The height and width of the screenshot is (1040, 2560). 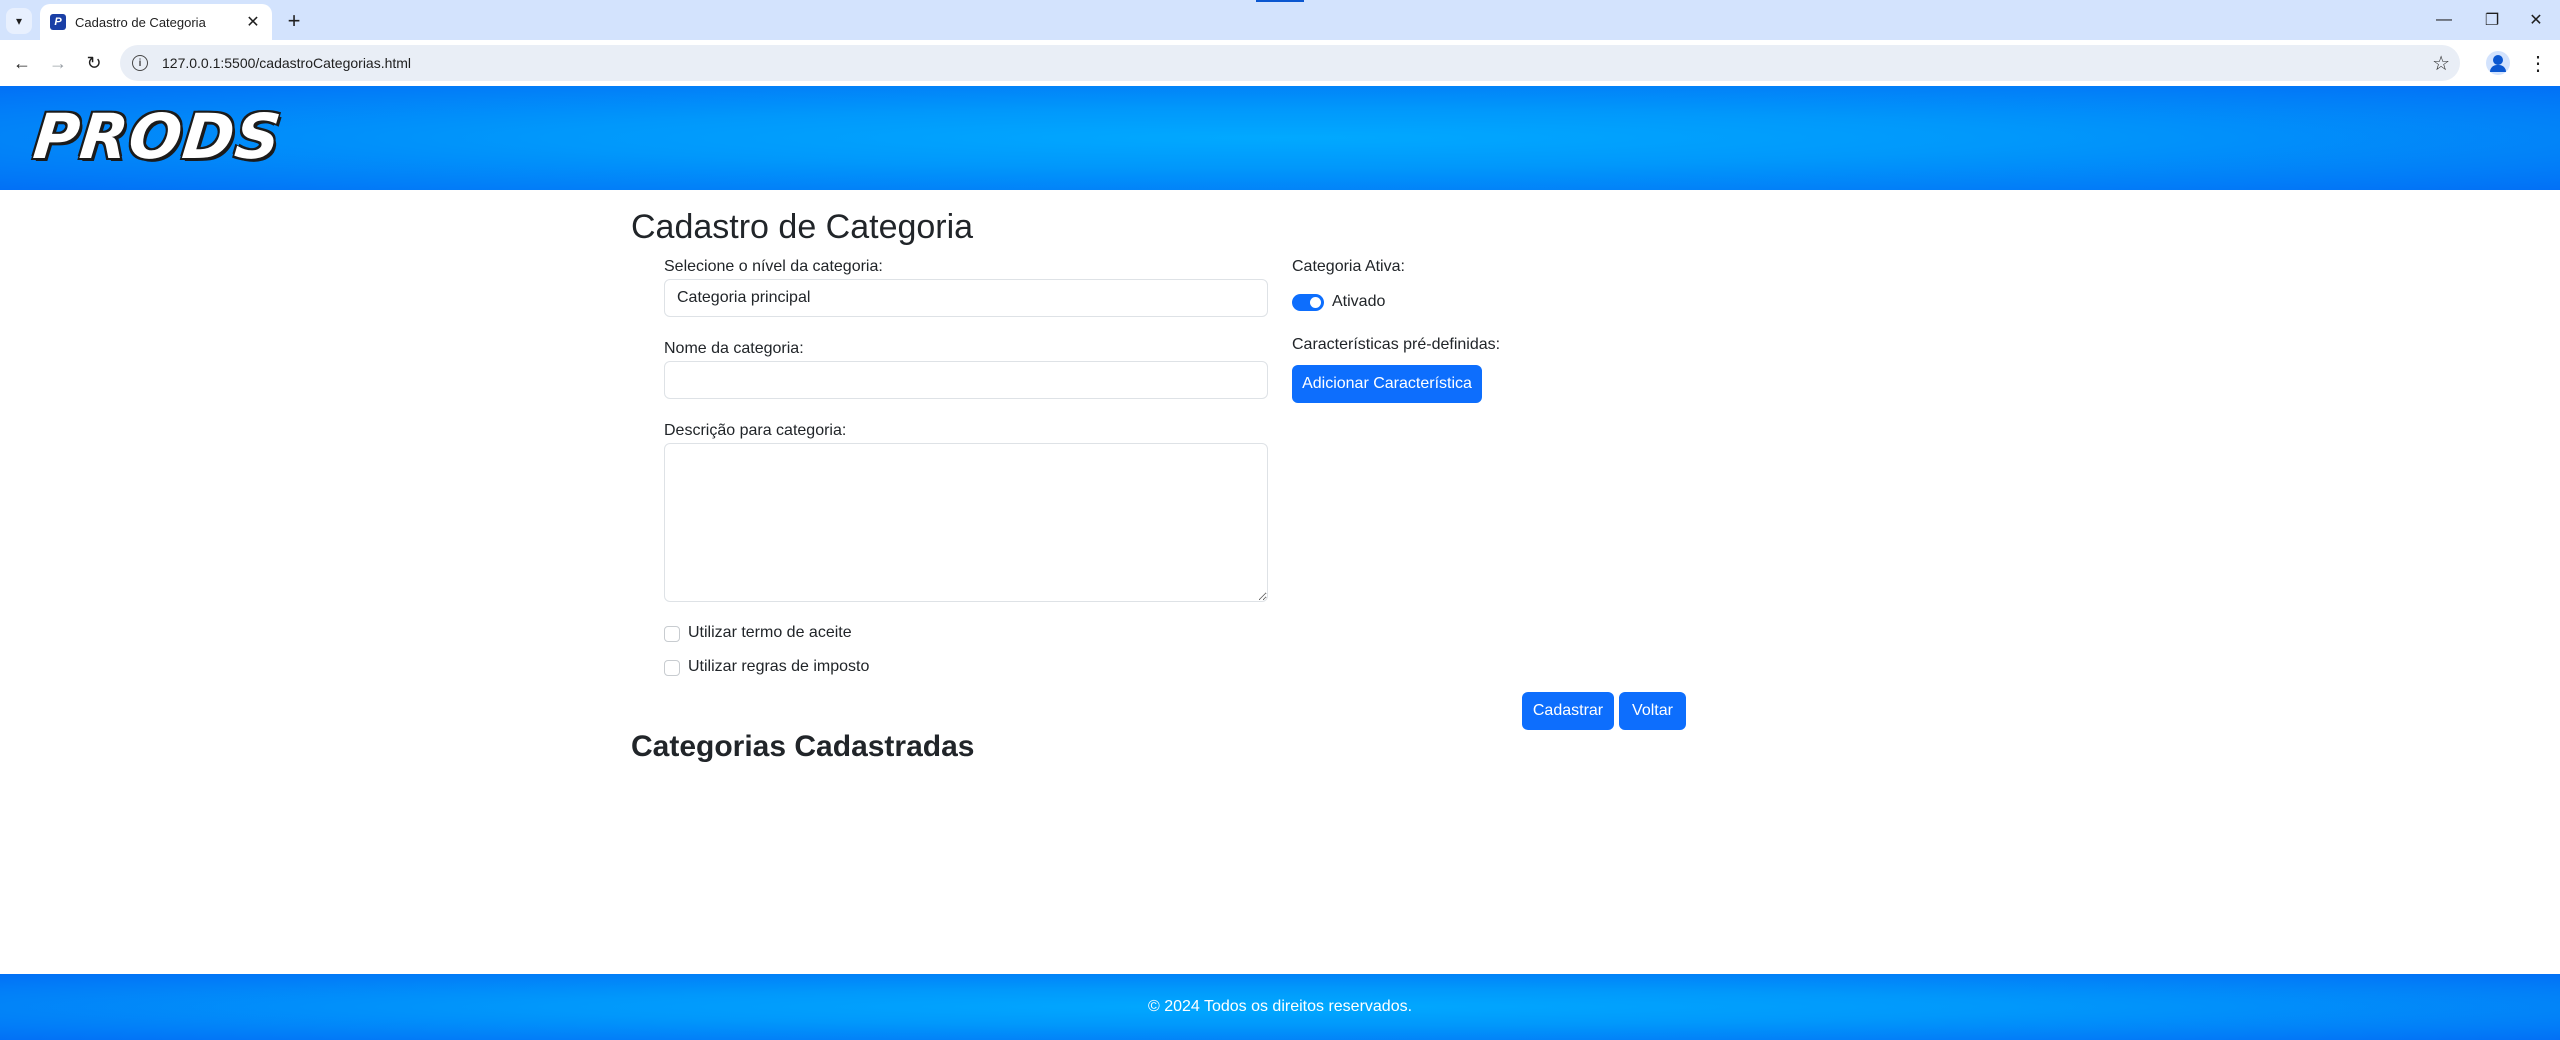 I want to click on browser-menu-icon: ⋮, so click(x=2538, y=63).